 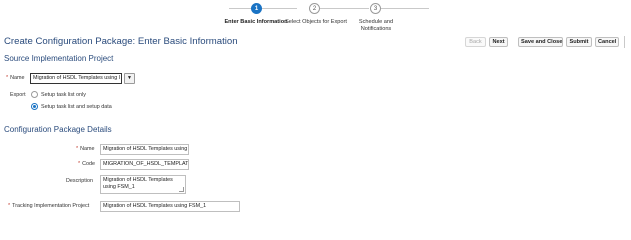 I want to click on source-name-dropdown-button: ▼, so click(x=129, y=78).